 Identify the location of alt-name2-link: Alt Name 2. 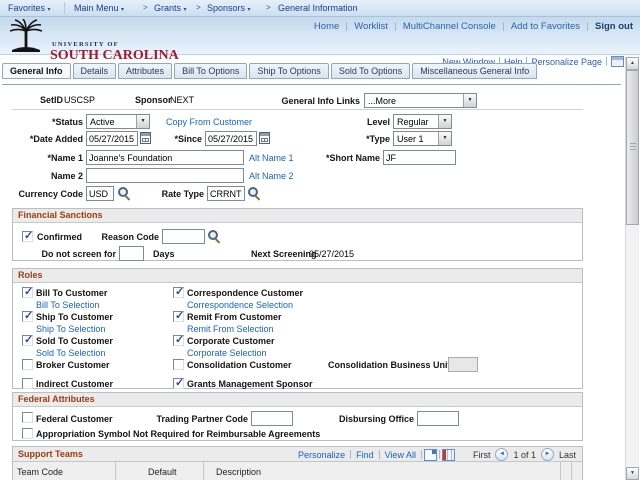
(271, 176).